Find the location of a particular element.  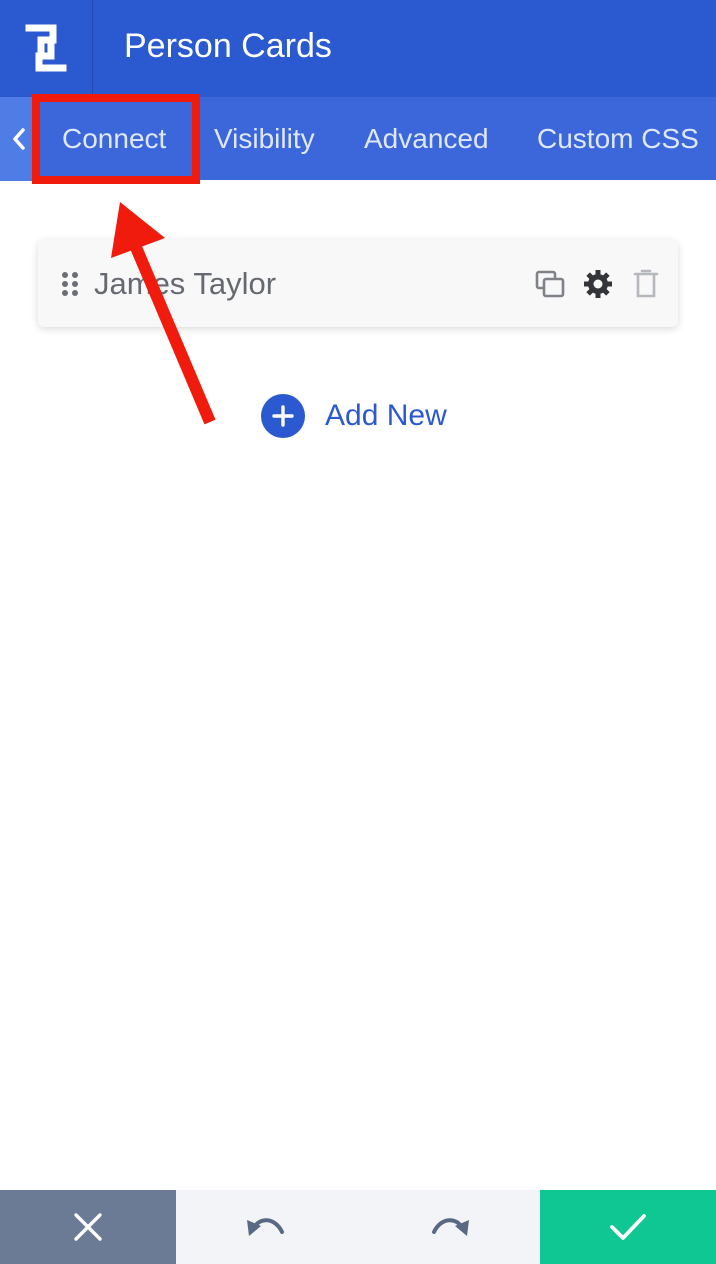

check-icon is located at coordinates (628, 1227).